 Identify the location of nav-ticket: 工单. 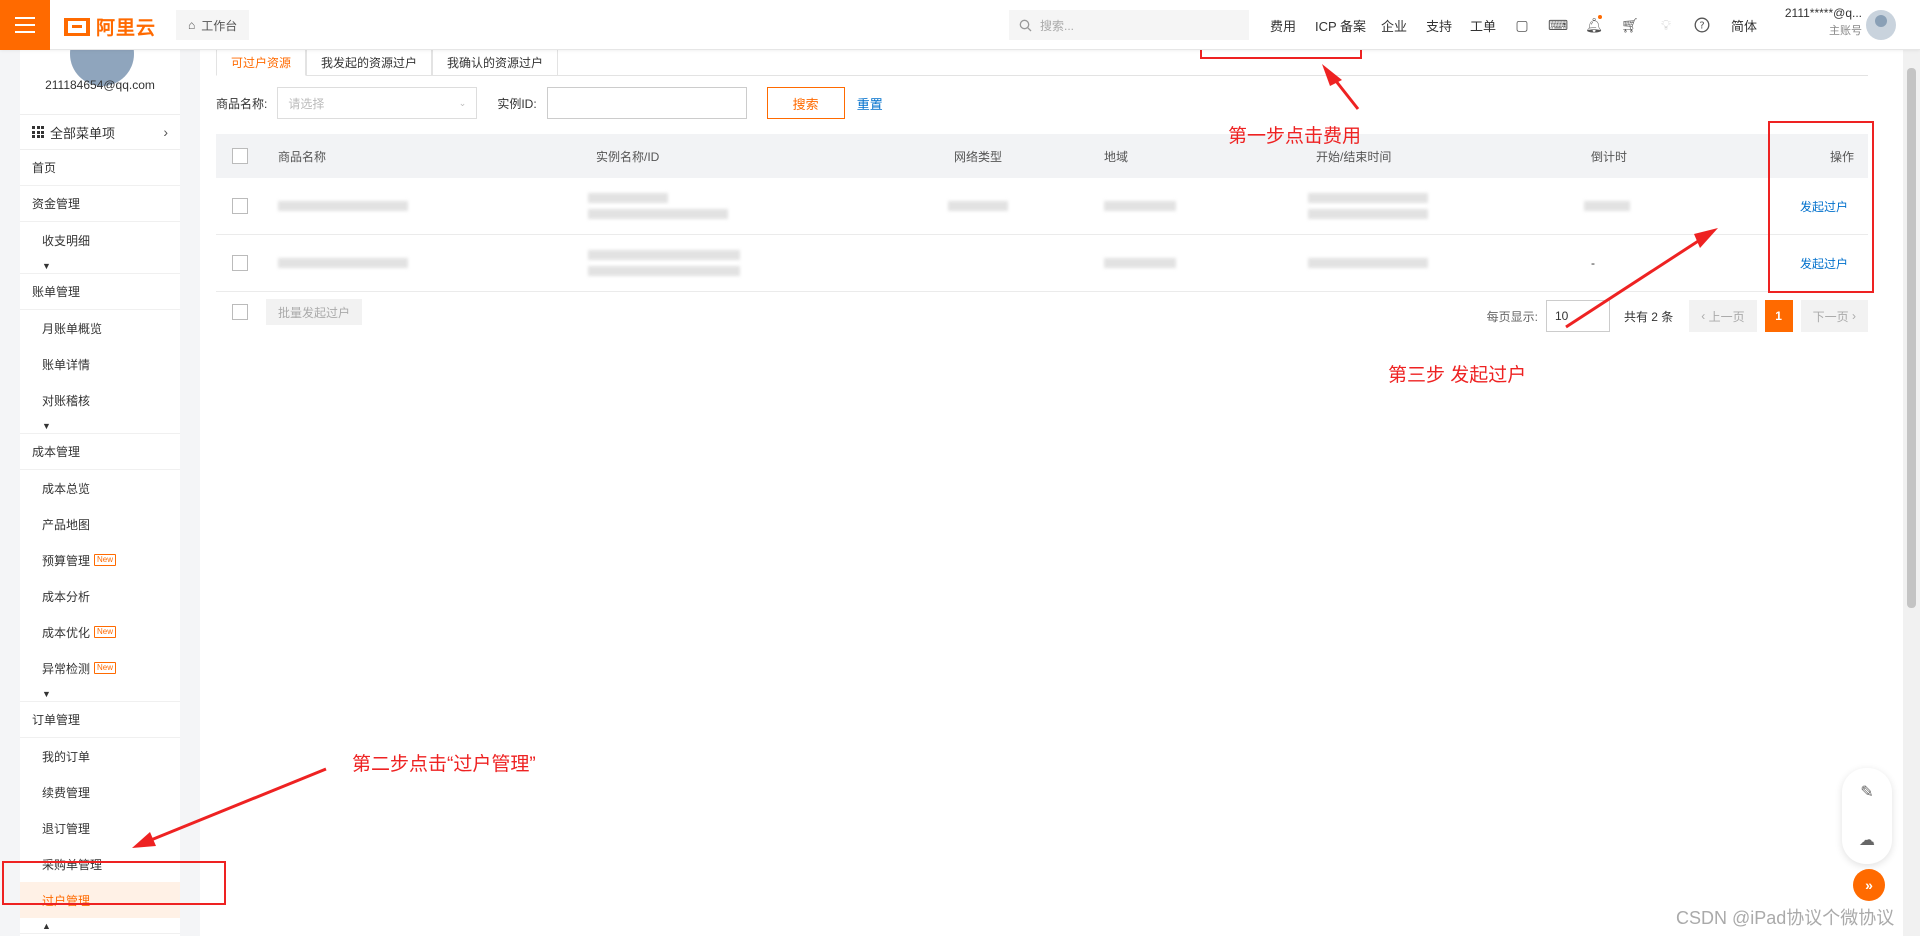
(1483, 25).